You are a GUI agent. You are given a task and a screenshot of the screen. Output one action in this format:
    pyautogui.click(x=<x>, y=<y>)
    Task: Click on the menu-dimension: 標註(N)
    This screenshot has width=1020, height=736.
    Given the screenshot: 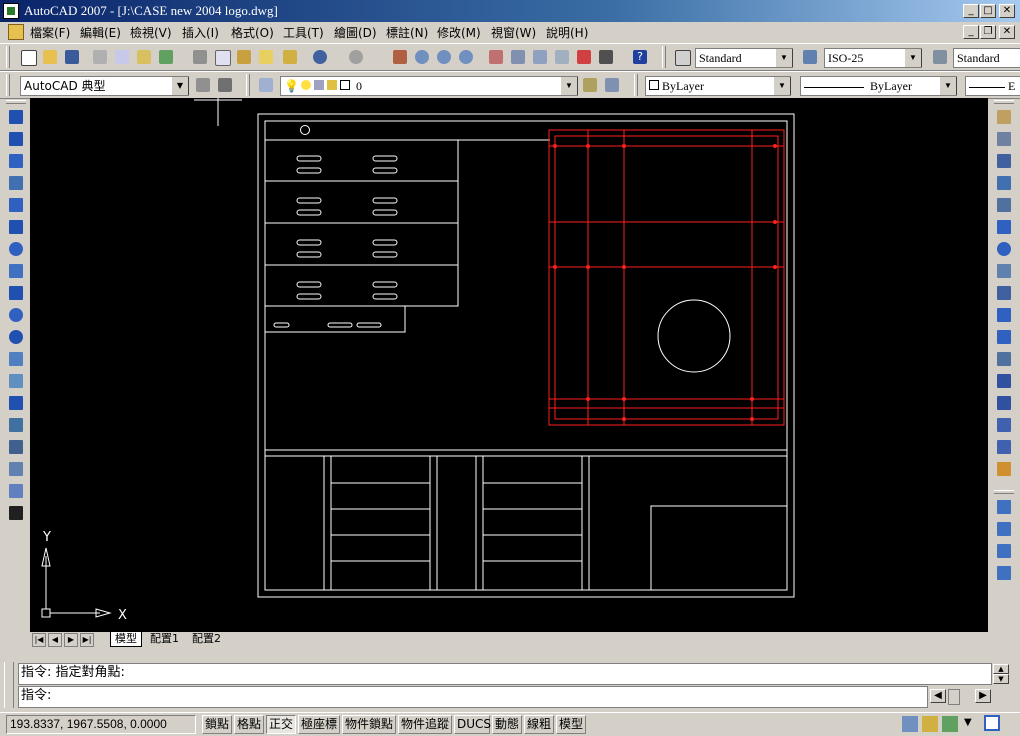 What is the action you would take?
    pyautogui.click(x=407, y=32)
    